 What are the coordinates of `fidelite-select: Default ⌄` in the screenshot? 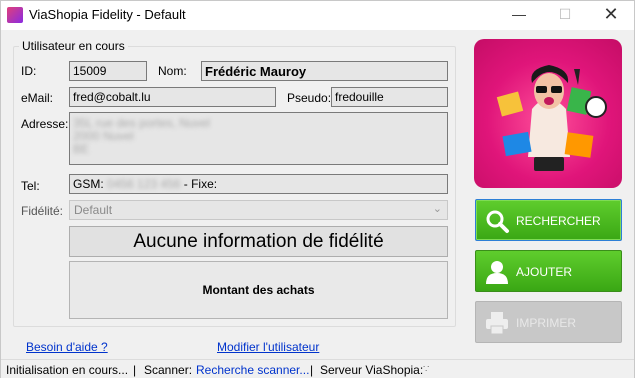 It's located at (258, 210).